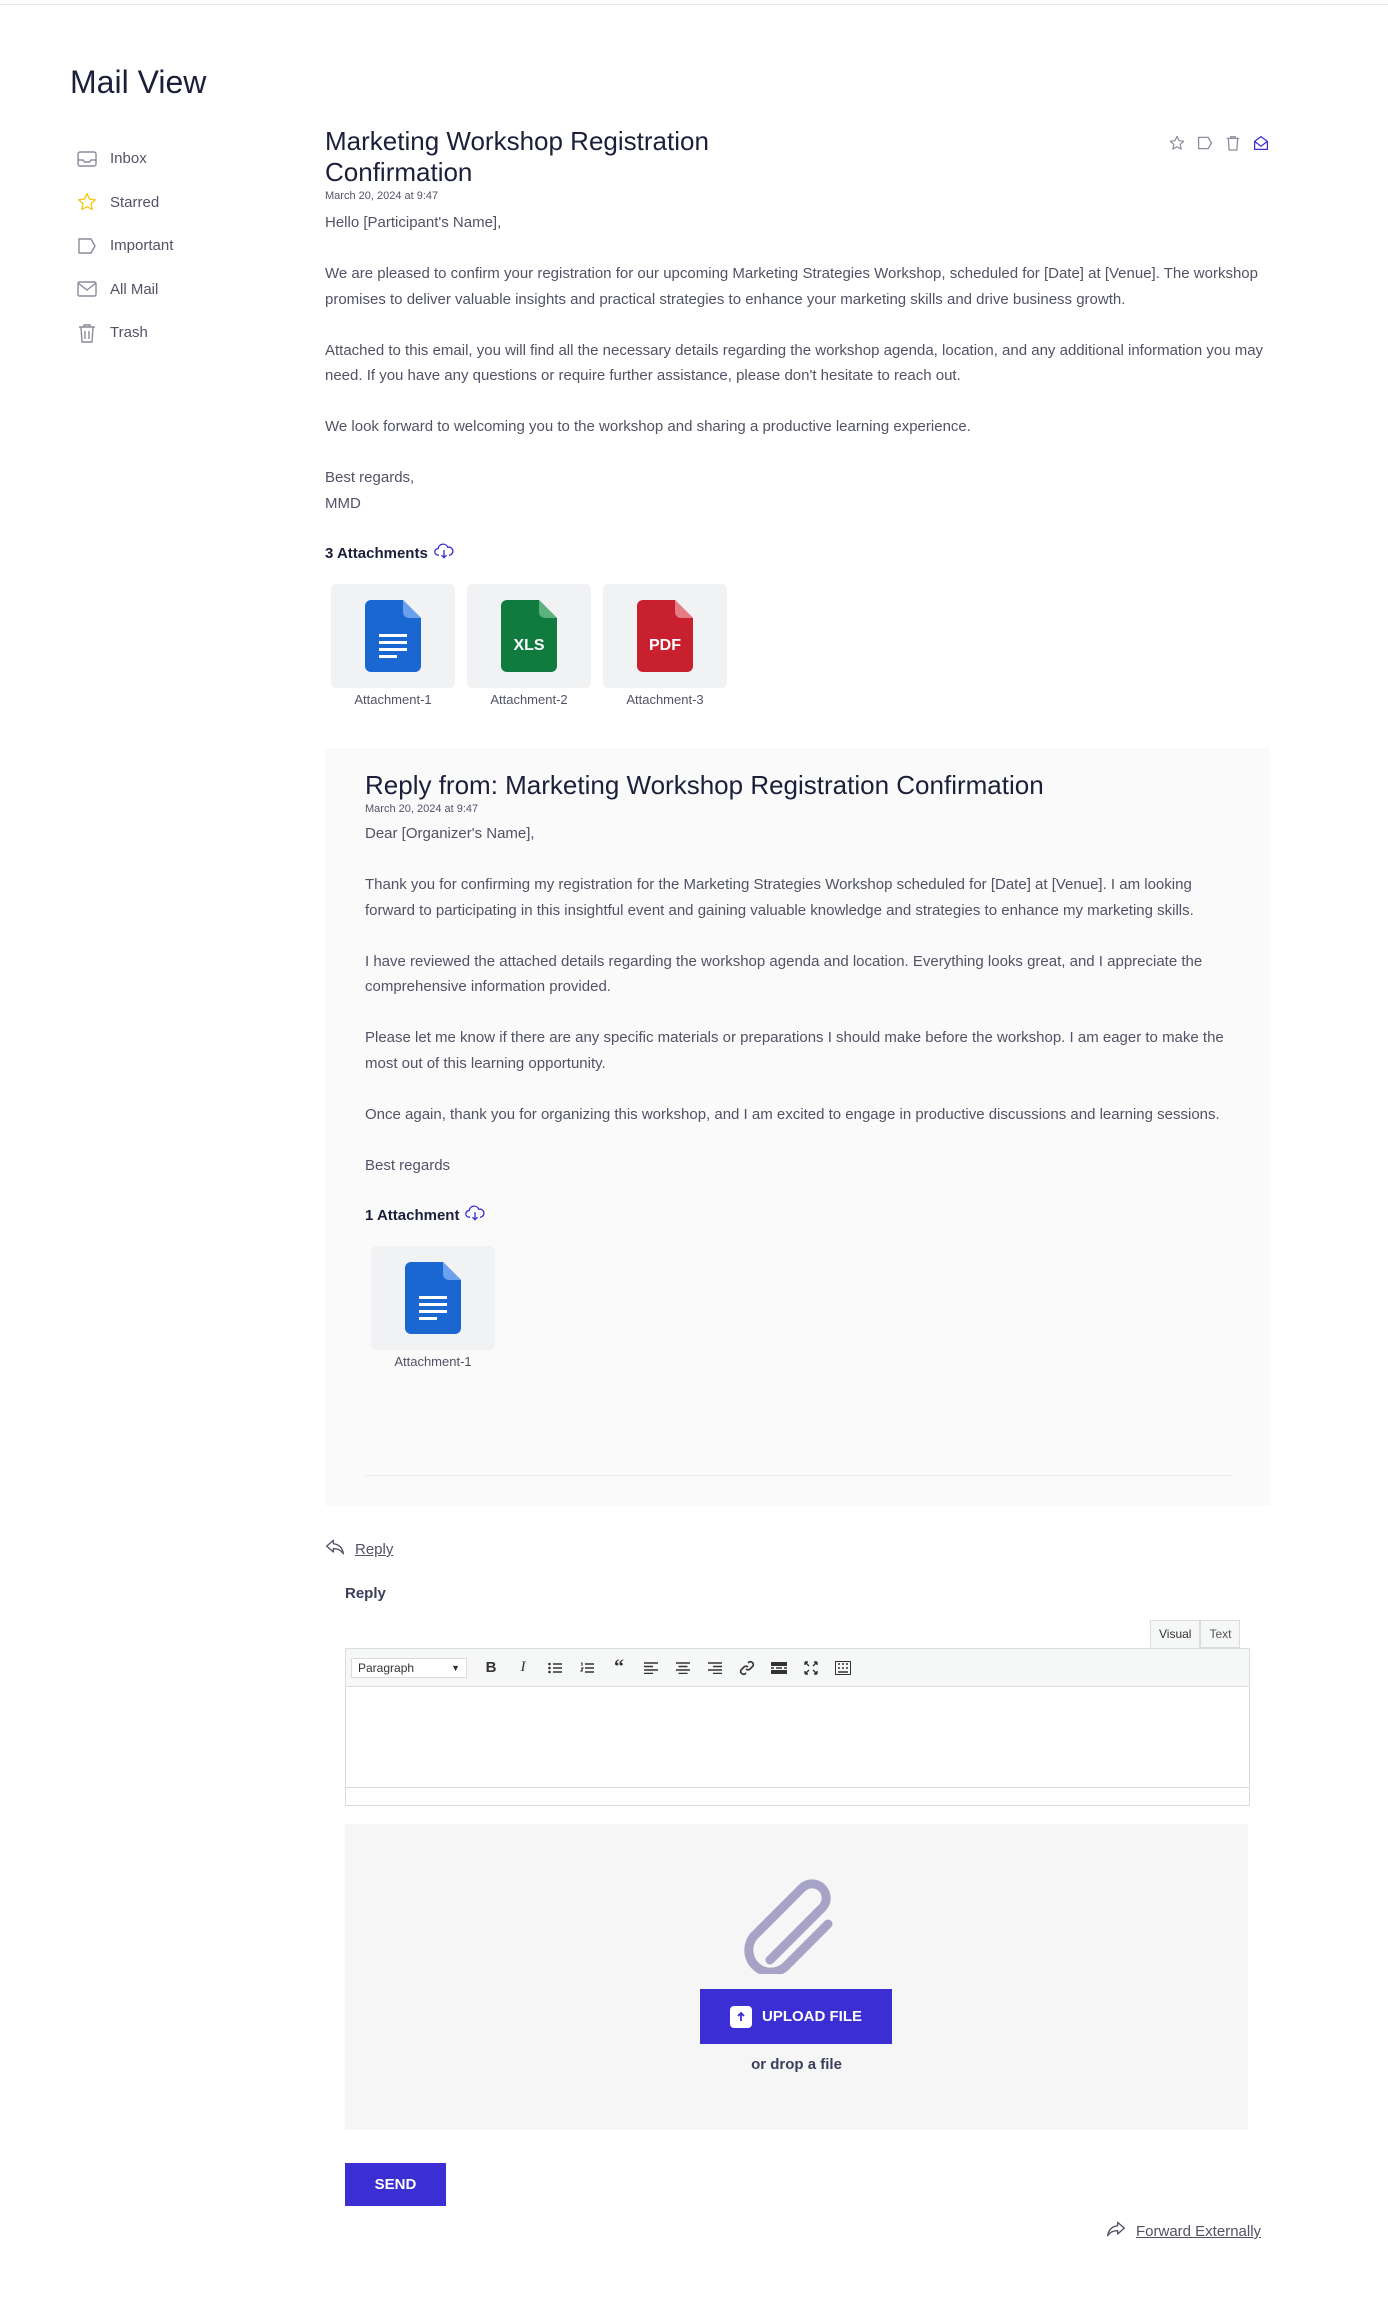 The image size is (1388, 2301). What do you see at coordinates (450, 833) in the screenshot?
I see `reply-greeting: Dear [Organizer's Name],` at bounding box center [450, 833].